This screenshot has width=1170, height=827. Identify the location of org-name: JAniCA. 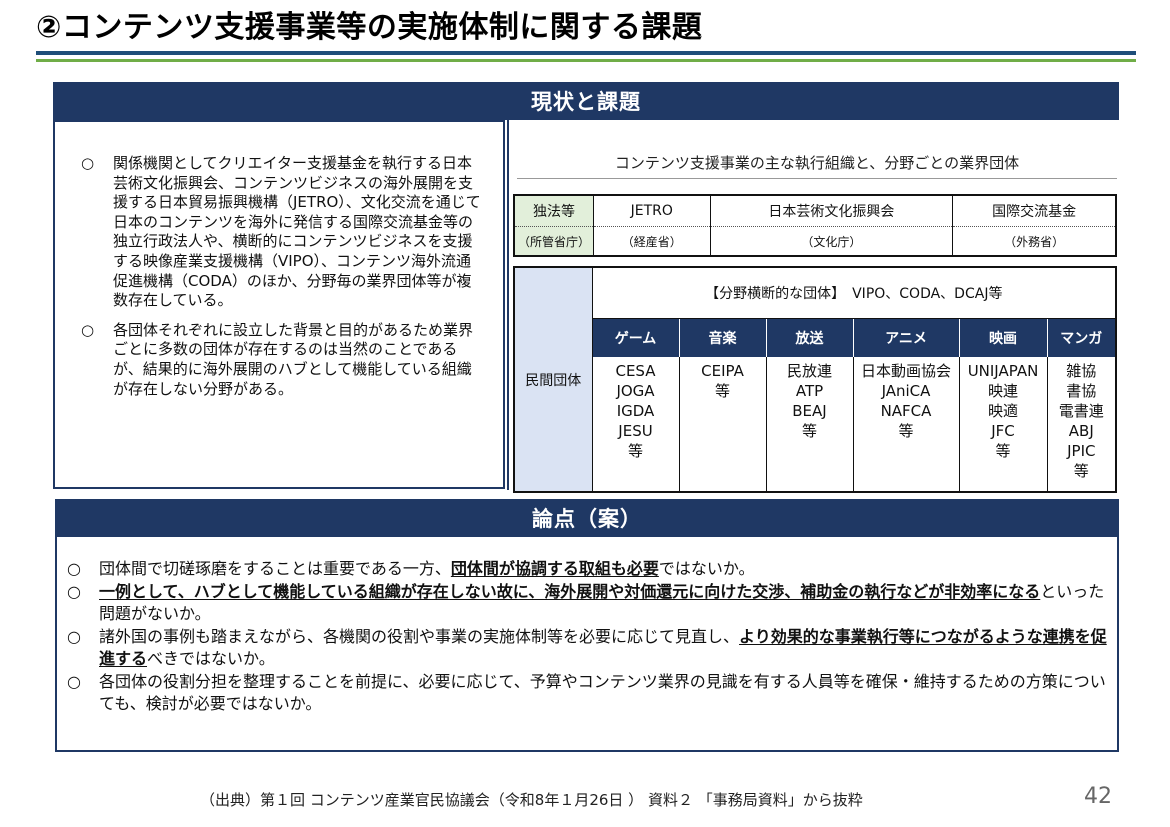
(906, 391).